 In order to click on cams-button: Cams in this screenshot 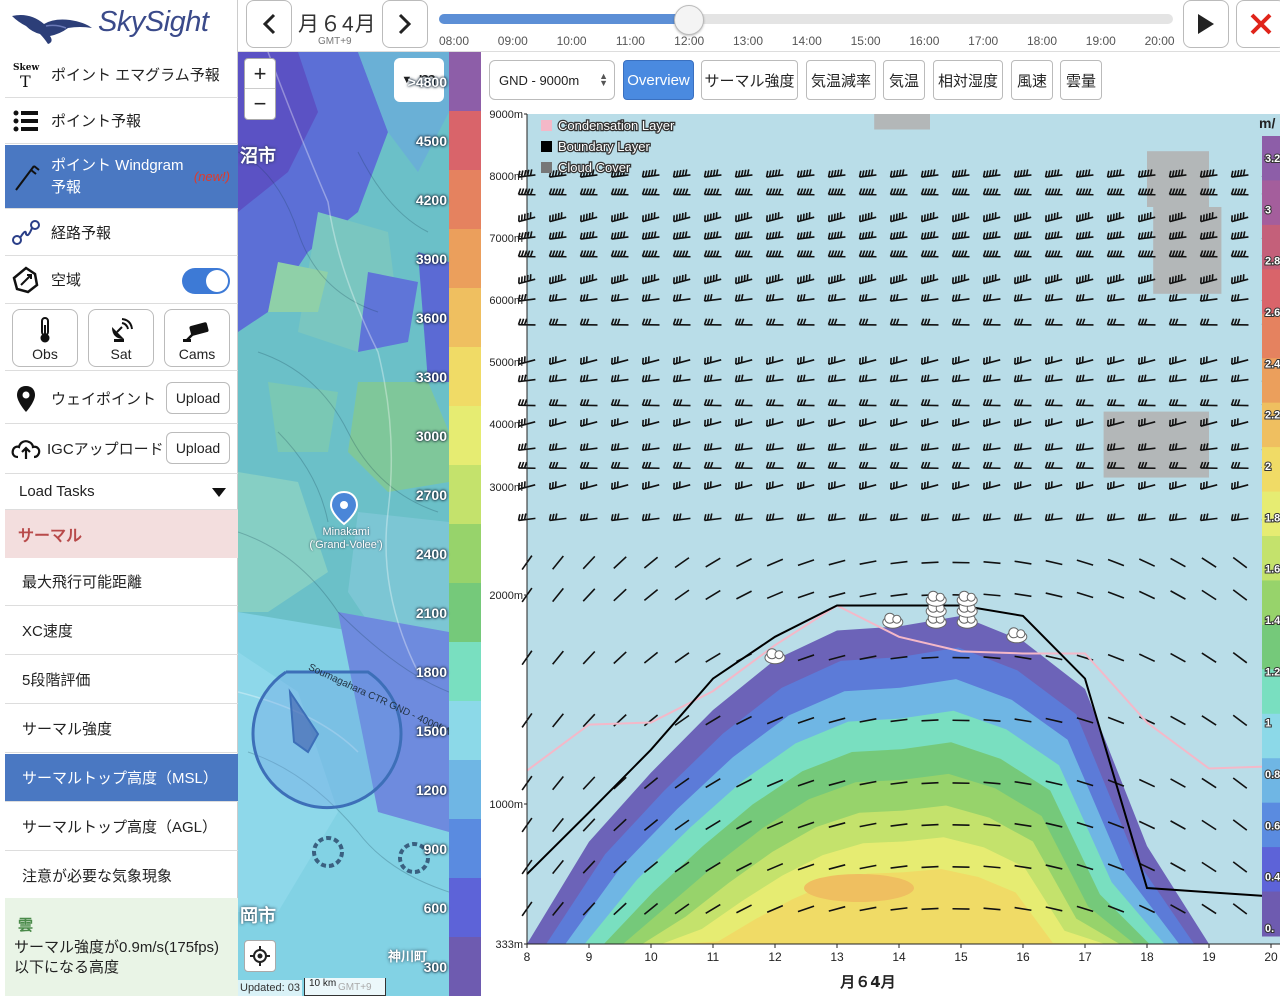, I will do `click(197, 338)`.